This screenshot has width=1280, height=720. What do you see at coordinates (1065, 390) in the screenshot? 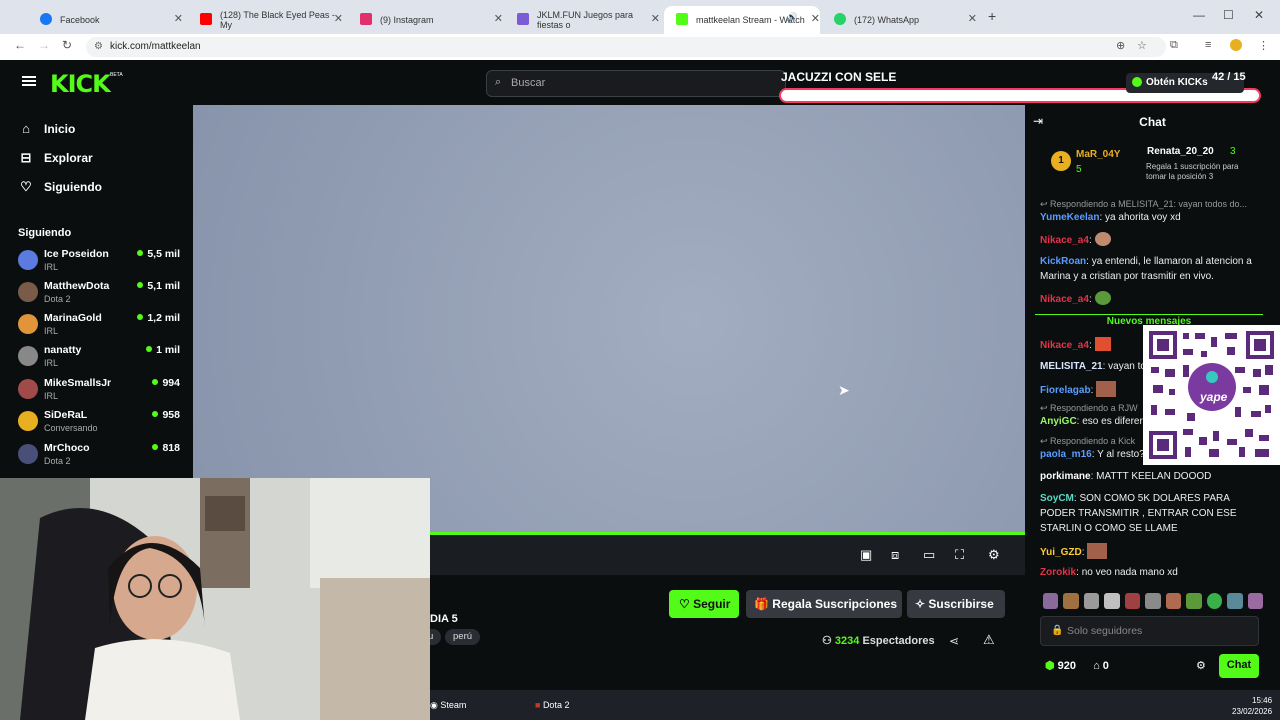
I see `chat-username: Fiorelagab` at bounding box center [1065, 390].